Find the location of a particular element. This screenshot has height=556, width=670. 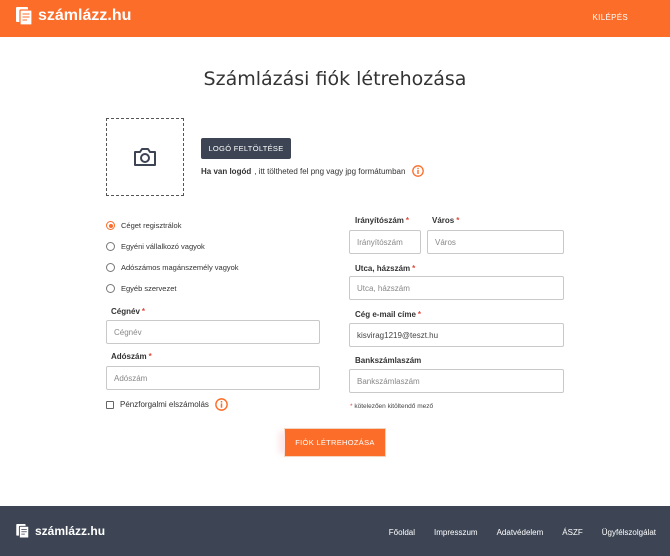

company-name-label: Cégnév * is located at coordinates (128, 311).